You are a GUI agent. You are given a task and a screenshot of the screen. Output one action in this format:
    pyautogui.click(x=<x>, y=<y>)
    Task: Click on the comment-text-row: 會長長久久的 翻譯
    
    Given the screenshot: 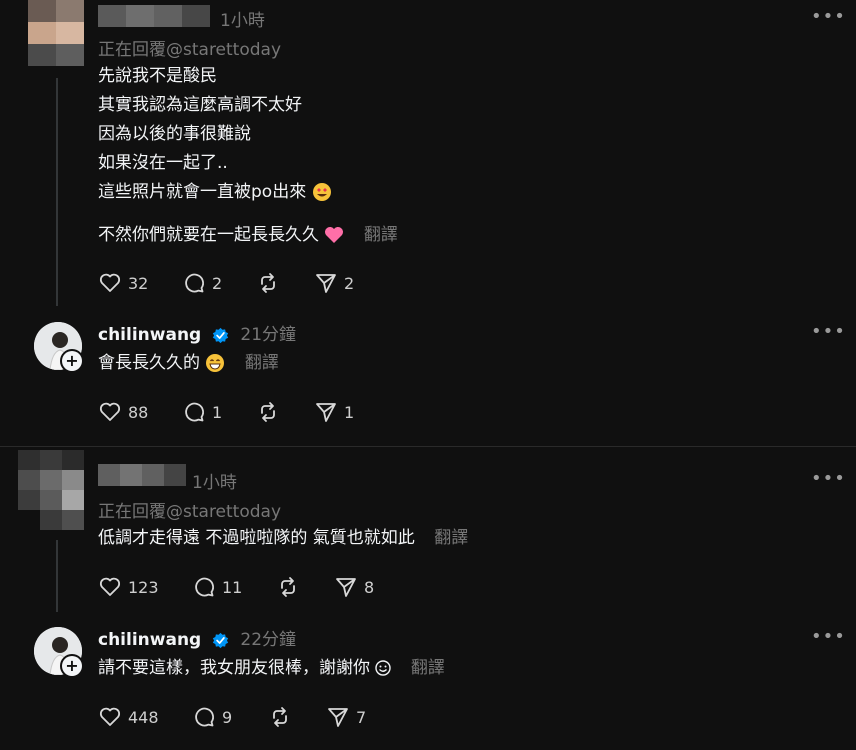 What is the action you would take?
    pyautogui.click(x=188, y=363)
    